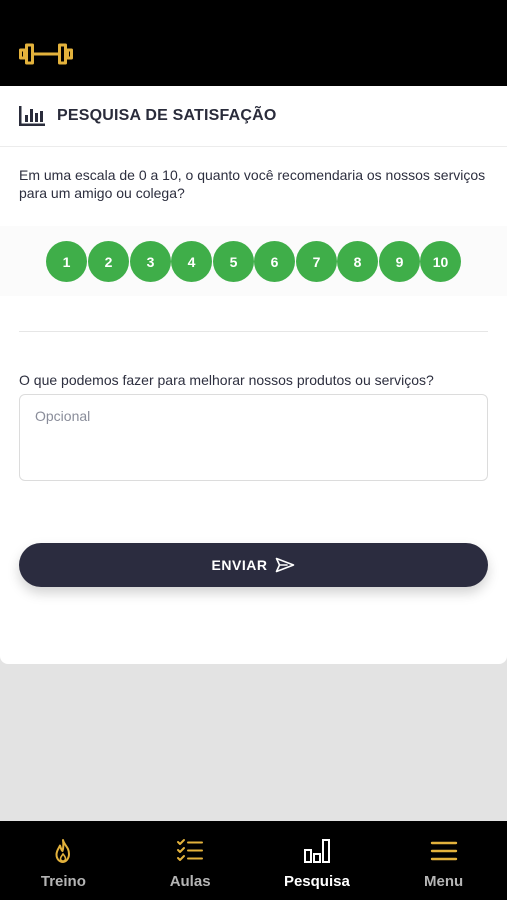  I want to click on nav-item-aulas: Aulas, so click(190, 860).